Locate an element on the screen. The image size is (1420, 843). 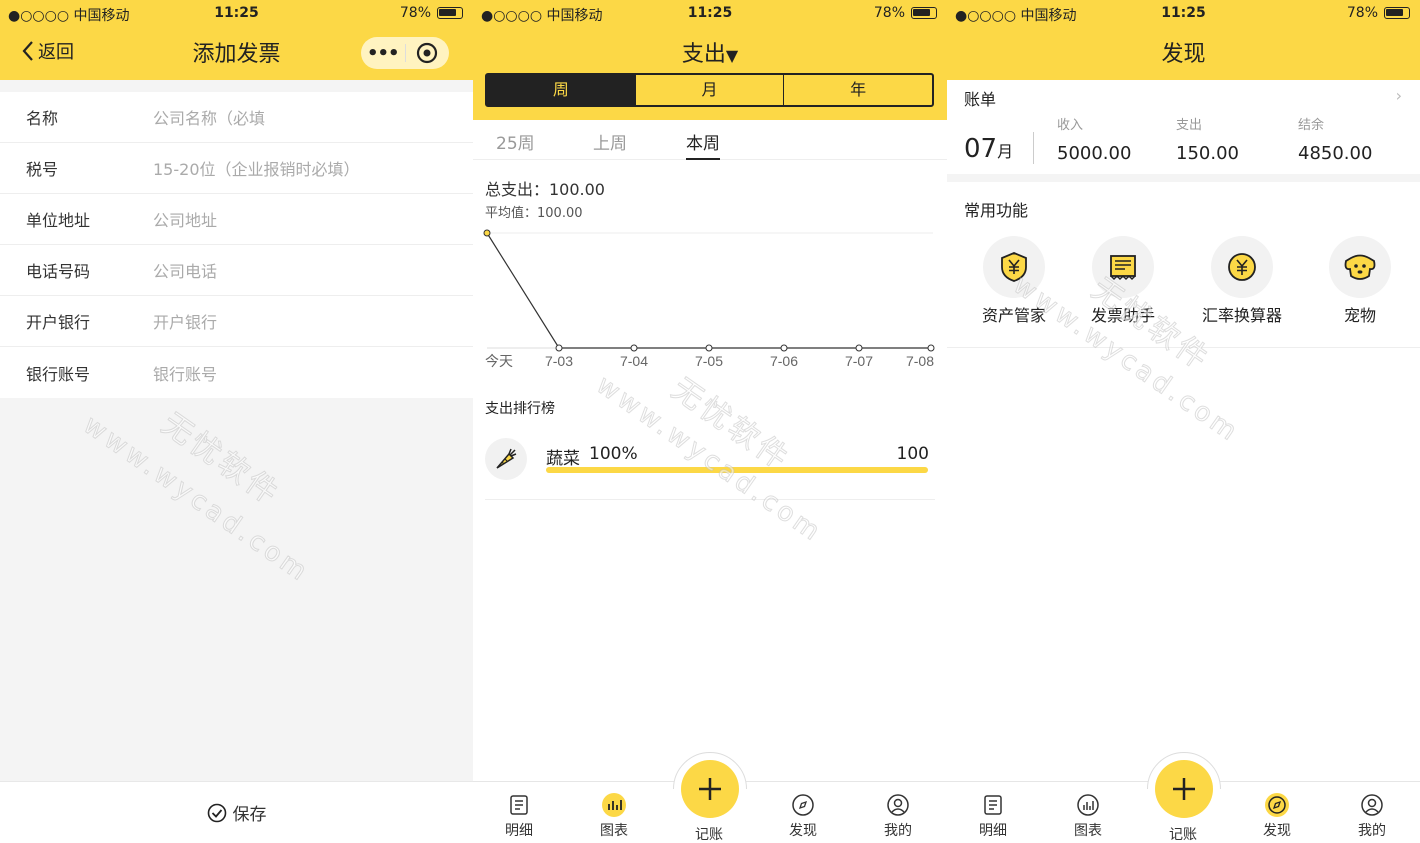
week-tab-current: 本周 is located at coordinates (703, 144).